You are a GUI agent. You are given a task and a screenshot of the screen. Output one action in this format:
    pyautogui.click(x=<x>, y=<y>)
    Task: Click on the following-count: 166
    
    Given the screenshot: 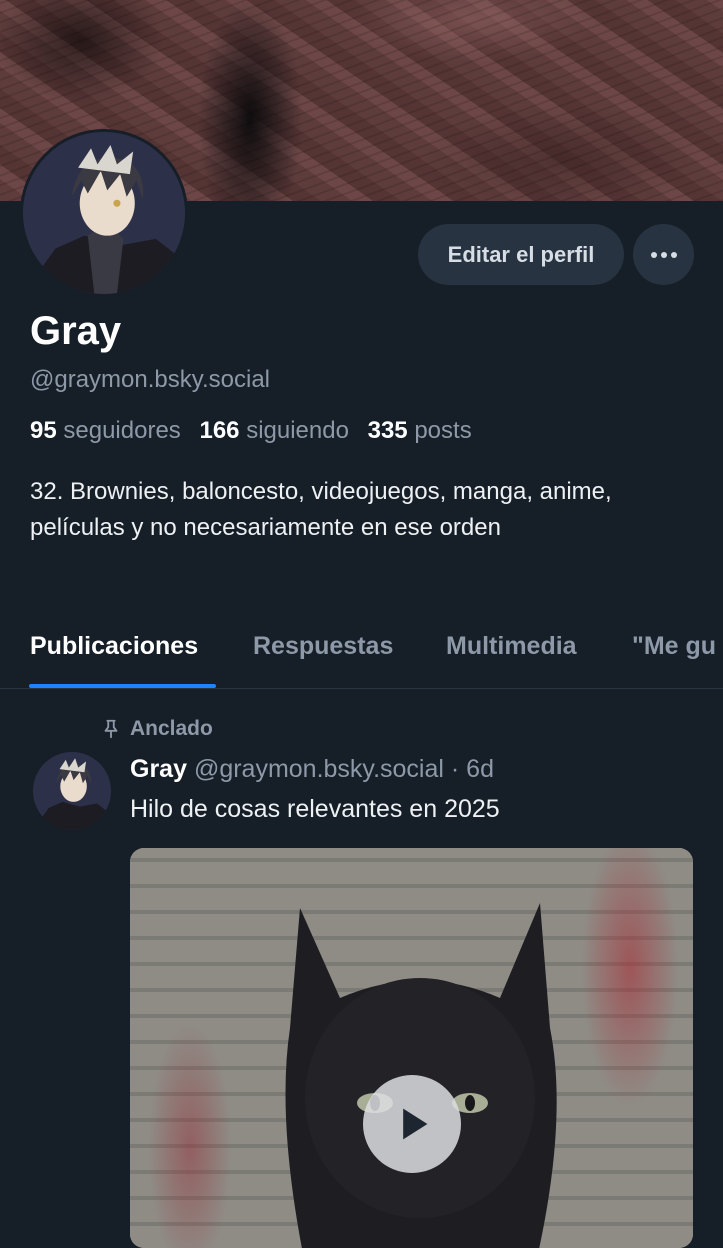 What is the action you would take?
    pyautogui.click(x=219, y=430)
    